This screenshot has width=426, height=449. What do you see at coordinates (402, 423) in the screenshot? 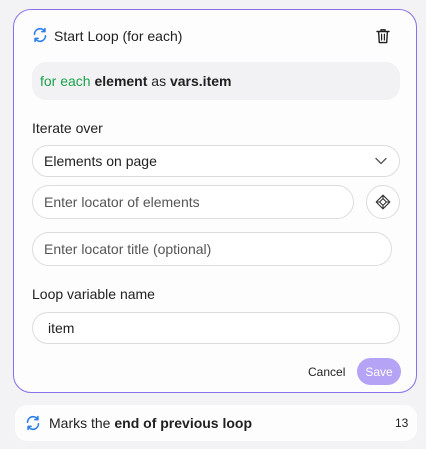
I see `step-number: 13` at bounding box center [402, 423].